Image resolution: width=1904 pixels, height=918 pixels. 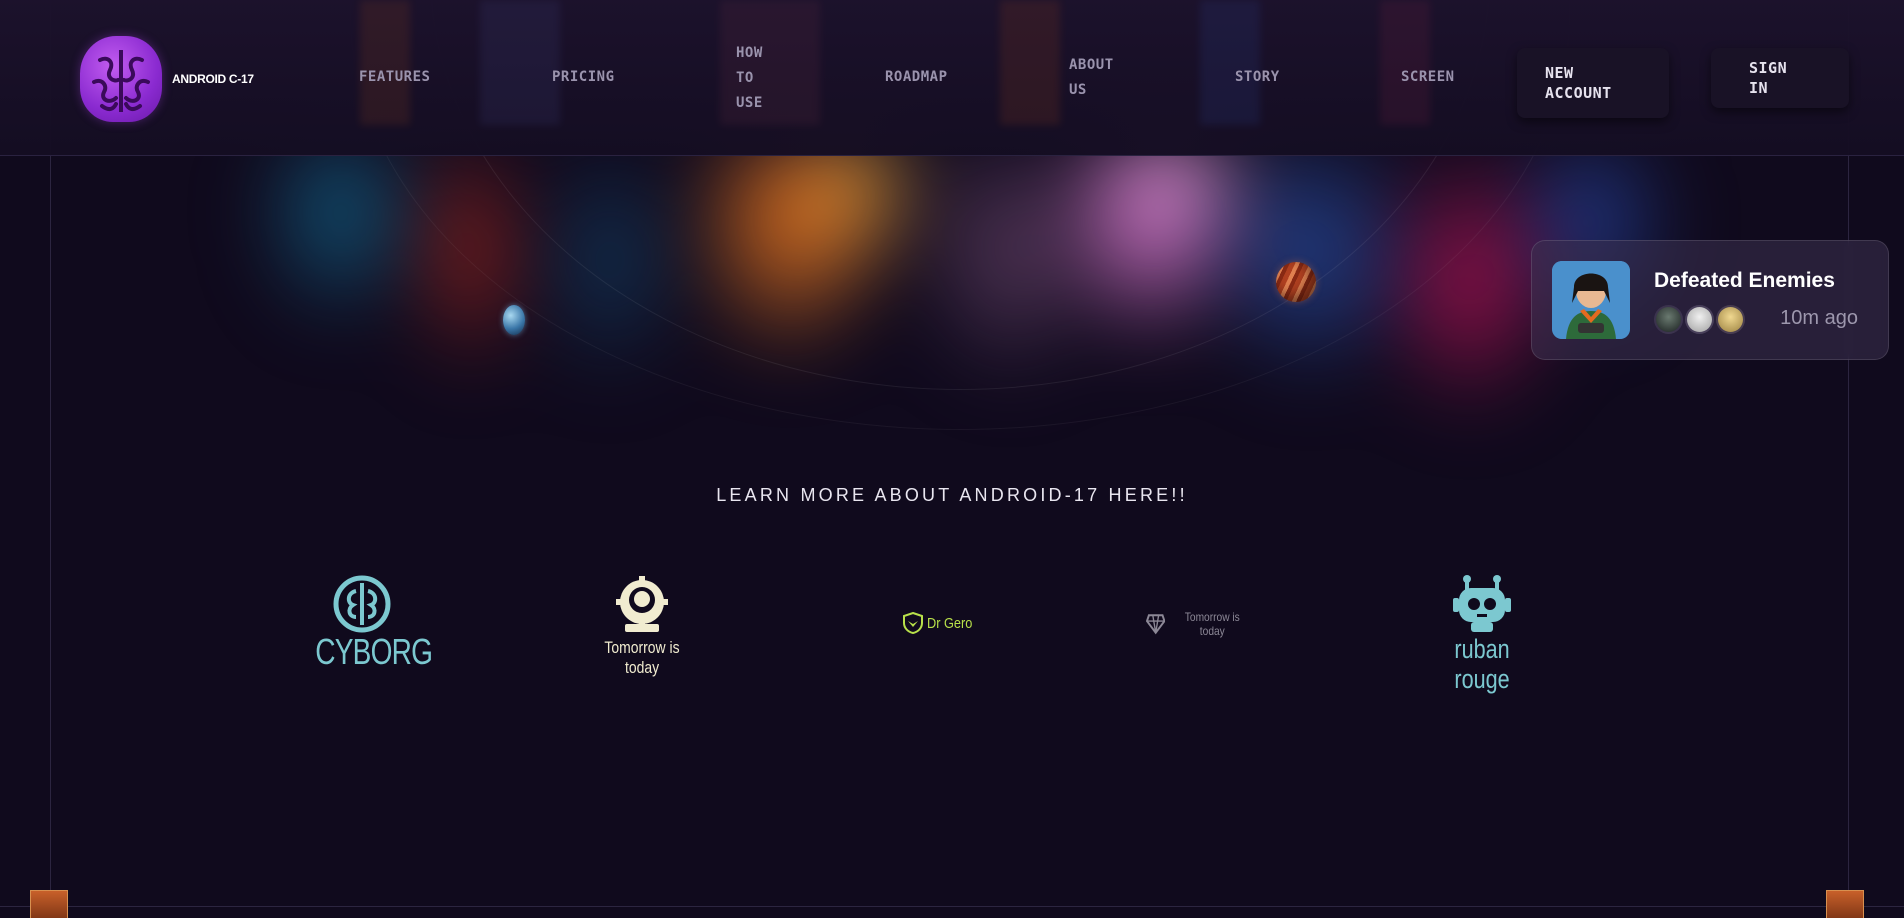 I want to click on partner-logo-tomorrow: Tomorrow is today, so click(x=642, y=627).